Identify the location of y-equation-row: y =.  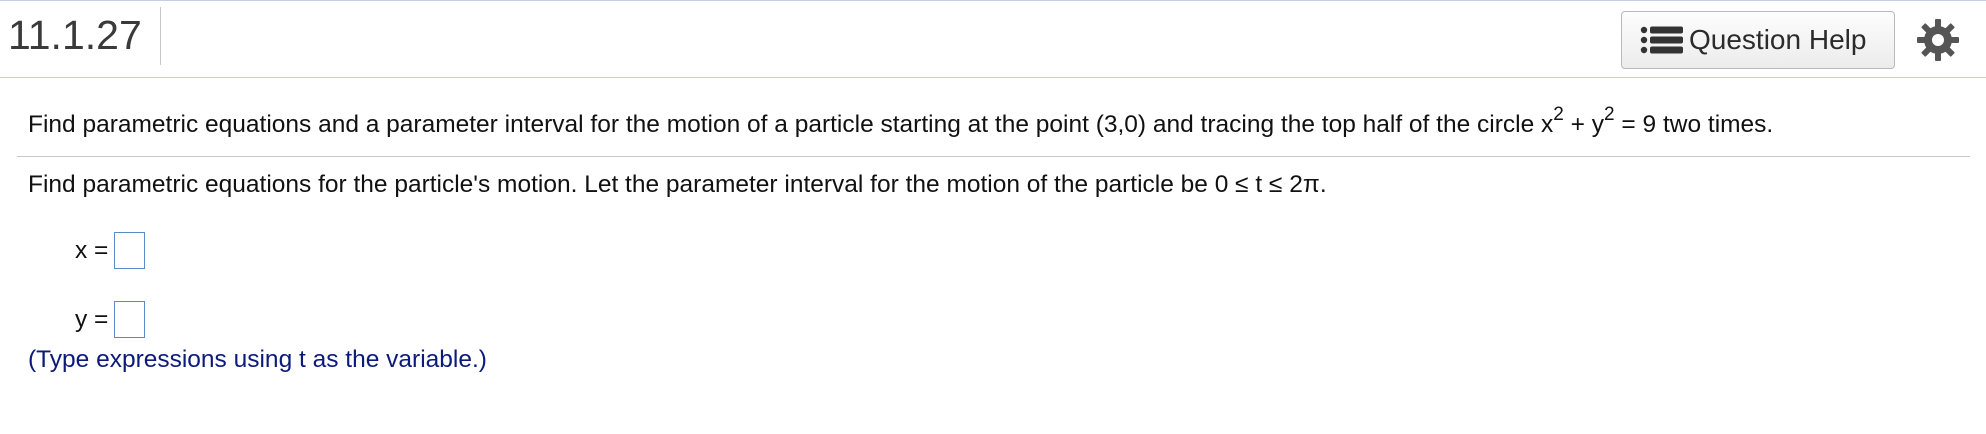
(110, 319).